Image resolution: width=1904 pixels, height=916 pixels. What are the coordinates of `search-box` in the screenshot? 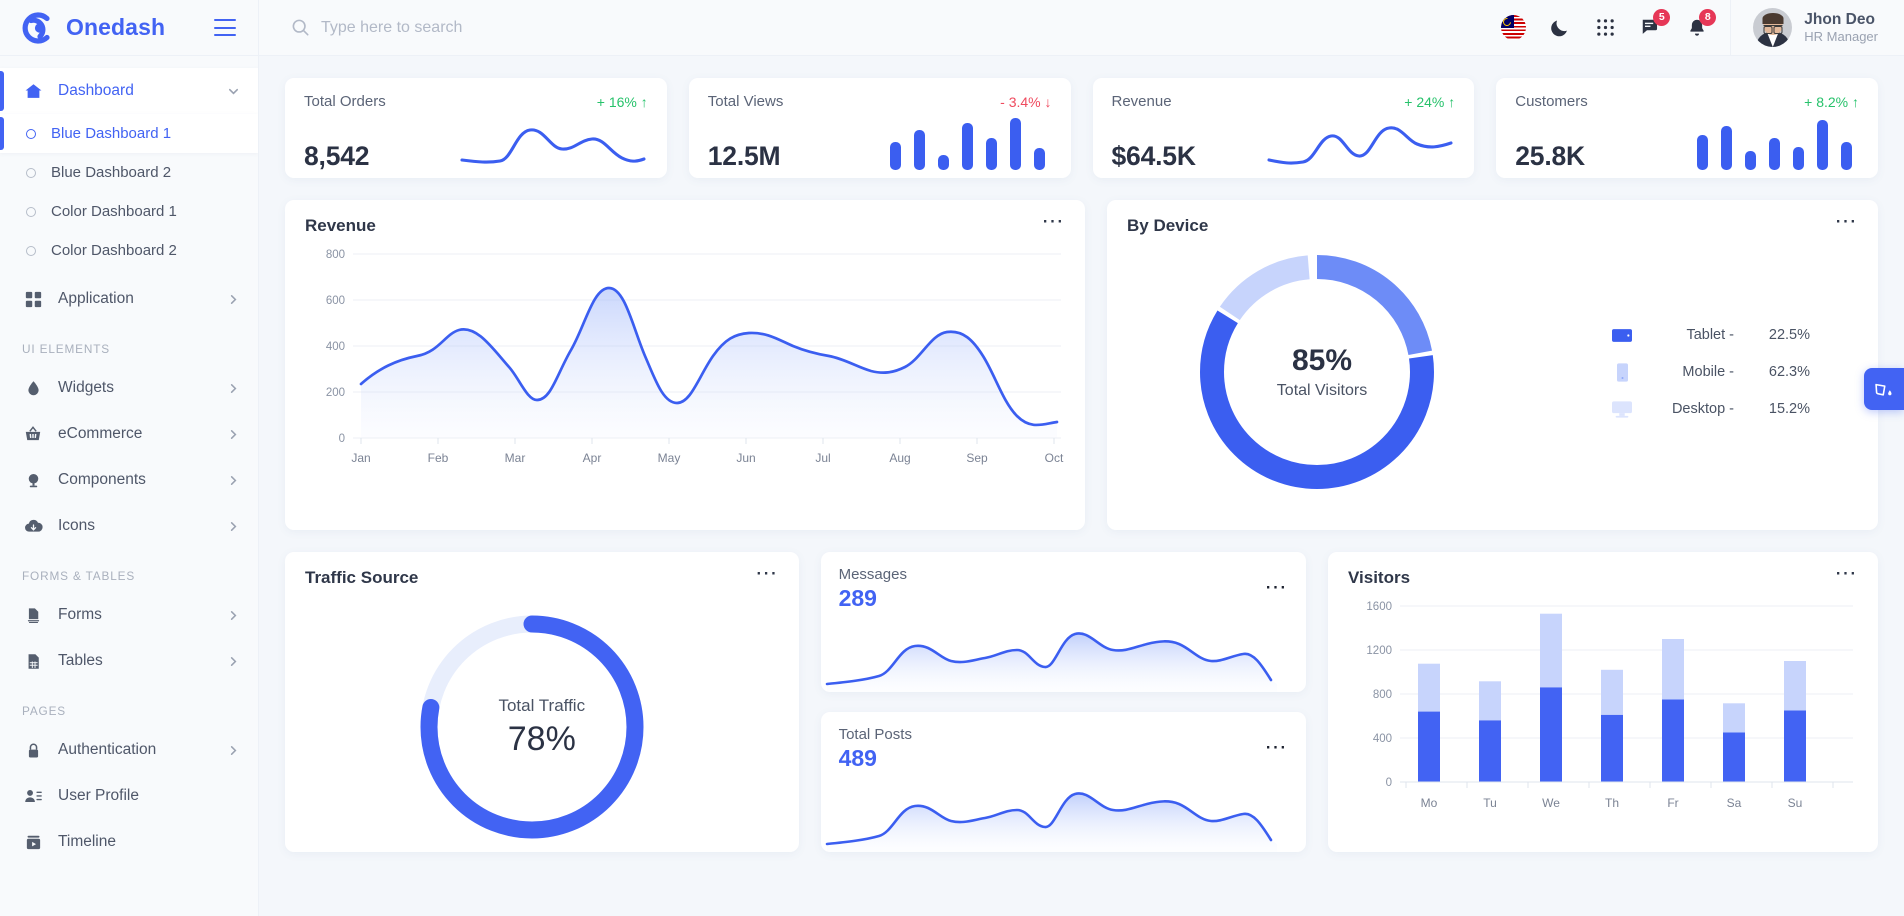 It's located at (506, 28).